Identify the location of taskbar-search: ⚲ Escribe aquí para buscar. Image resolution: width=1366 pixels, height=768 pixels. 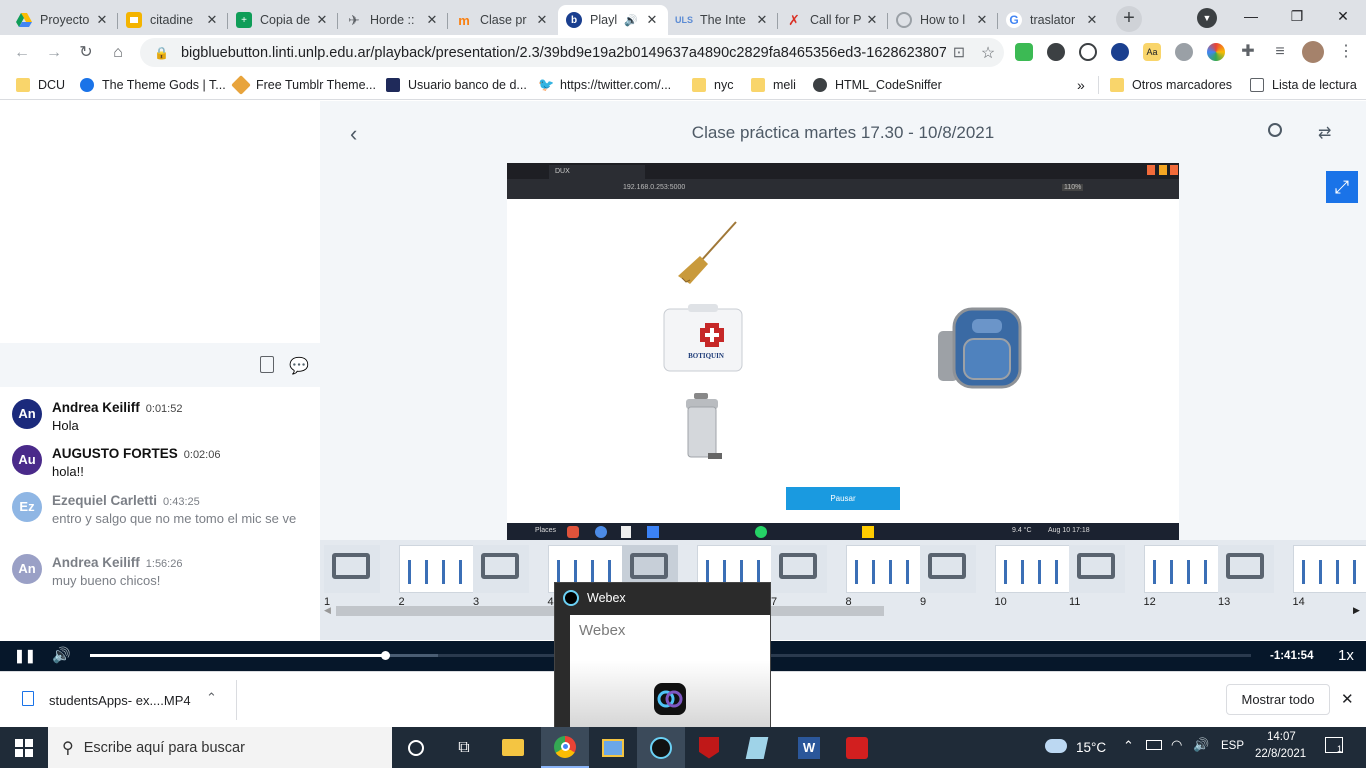
(220, 747).